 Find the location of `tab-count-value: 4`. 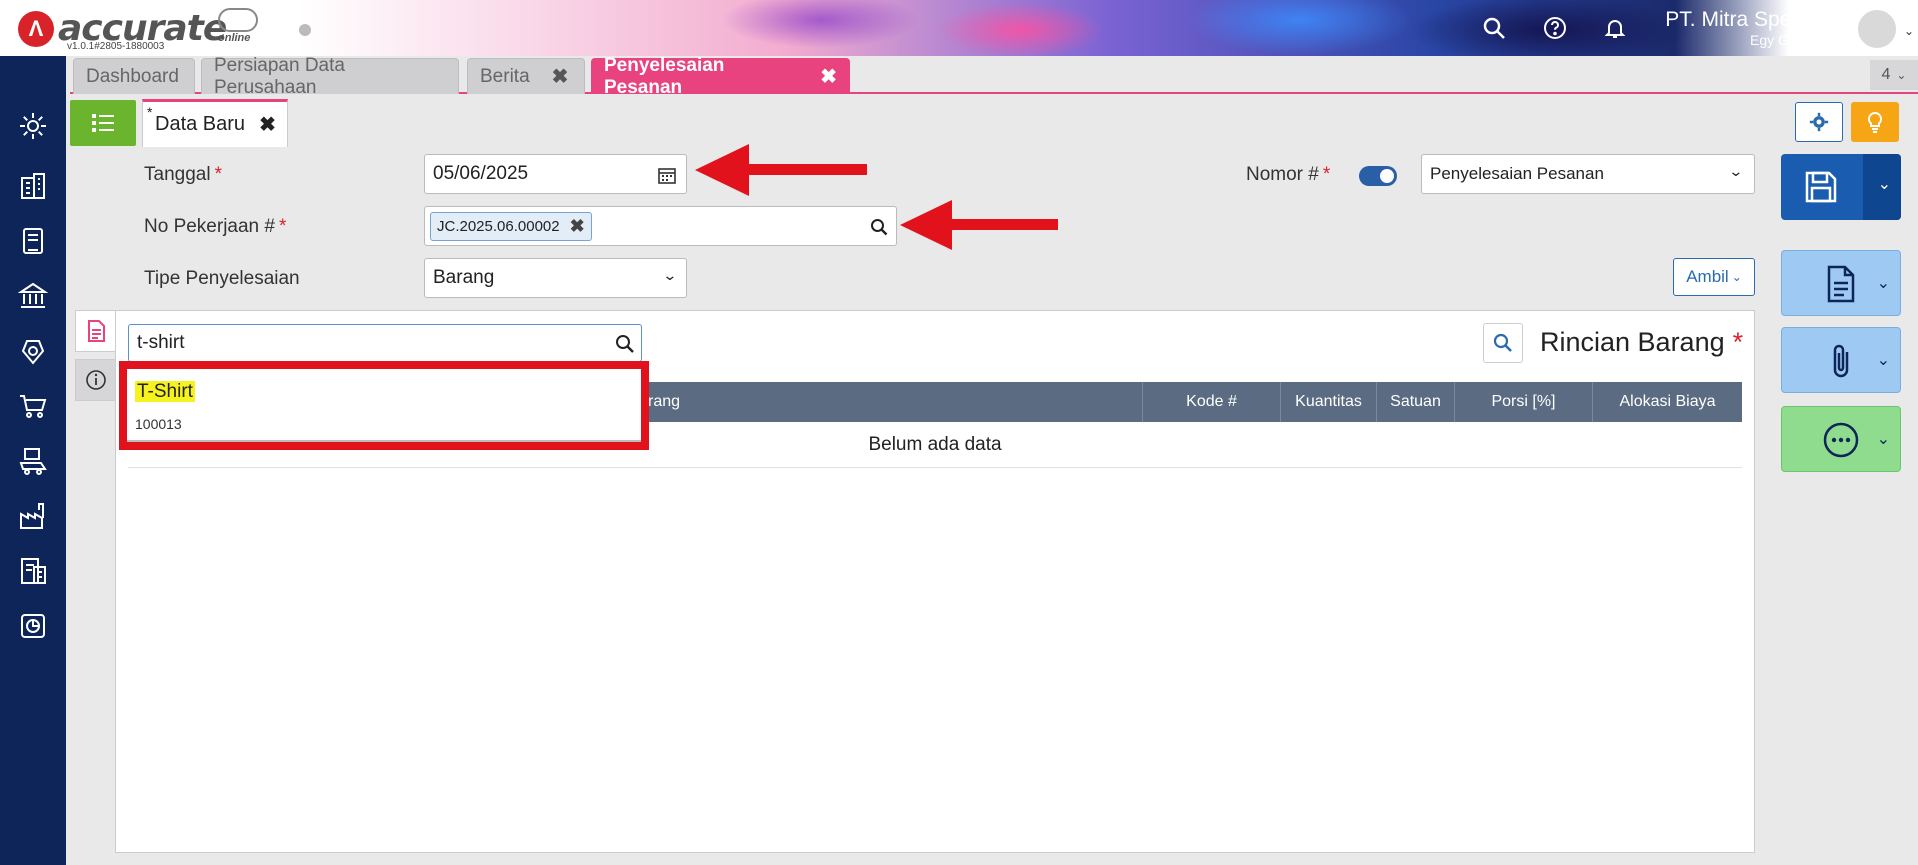

tab-count-value: 4 is located at coordinates (1886, 74).